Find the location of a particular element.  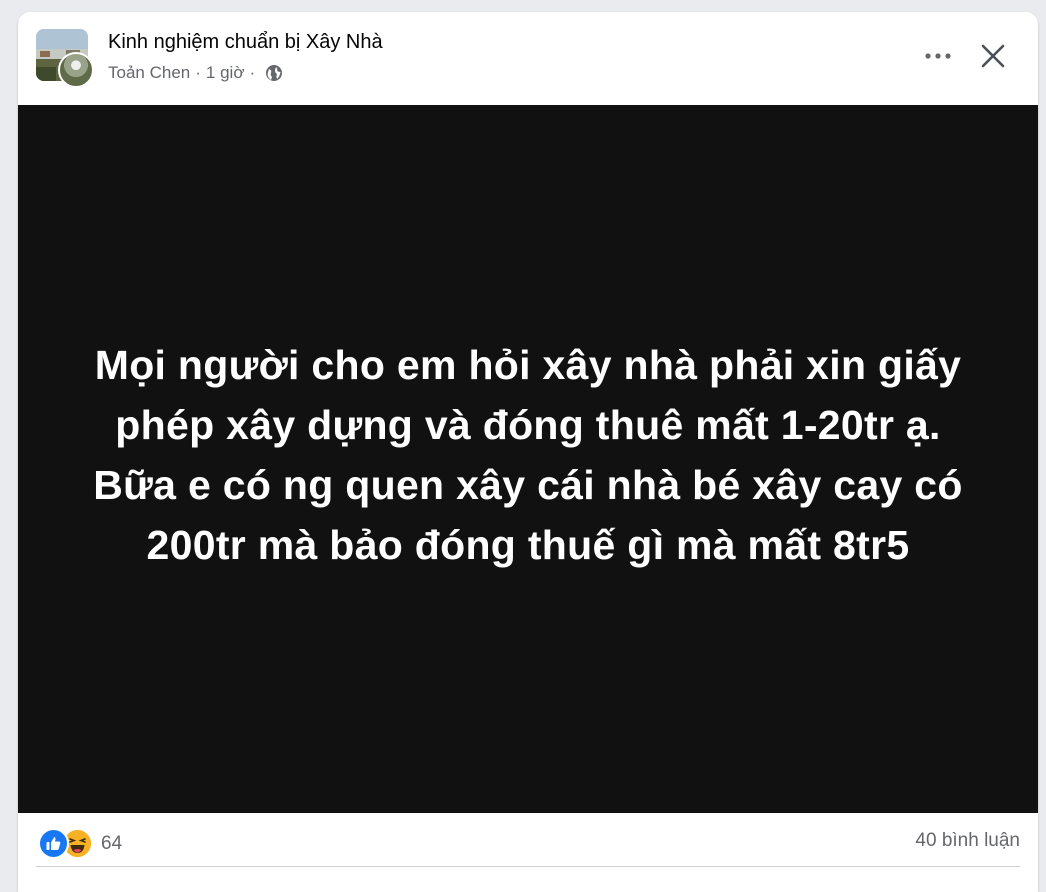

post-footer: 64 40 bình luận is located at coordinates (528, 843).